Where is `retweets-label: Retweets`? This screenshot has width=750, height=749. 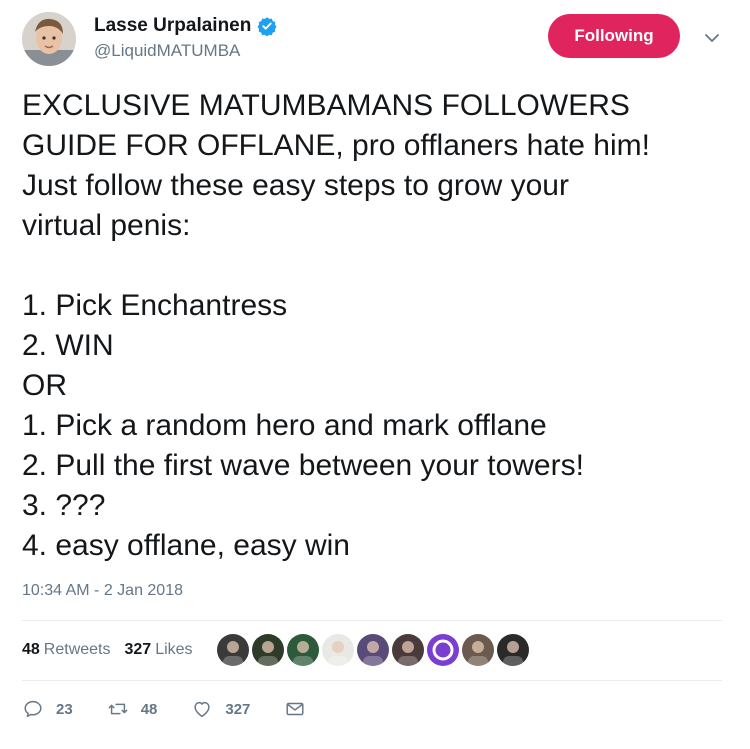
retweets-label: Retweets is located at coordinates (77, 649).